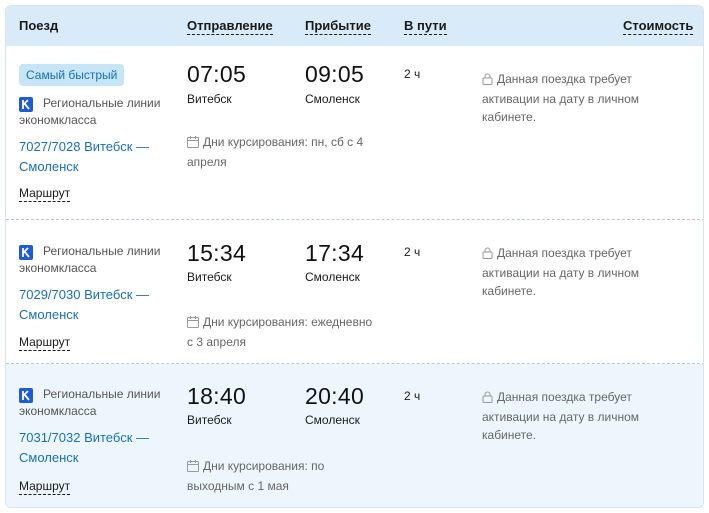  I want to click on departure-time: 07:05, so click(217, 74).